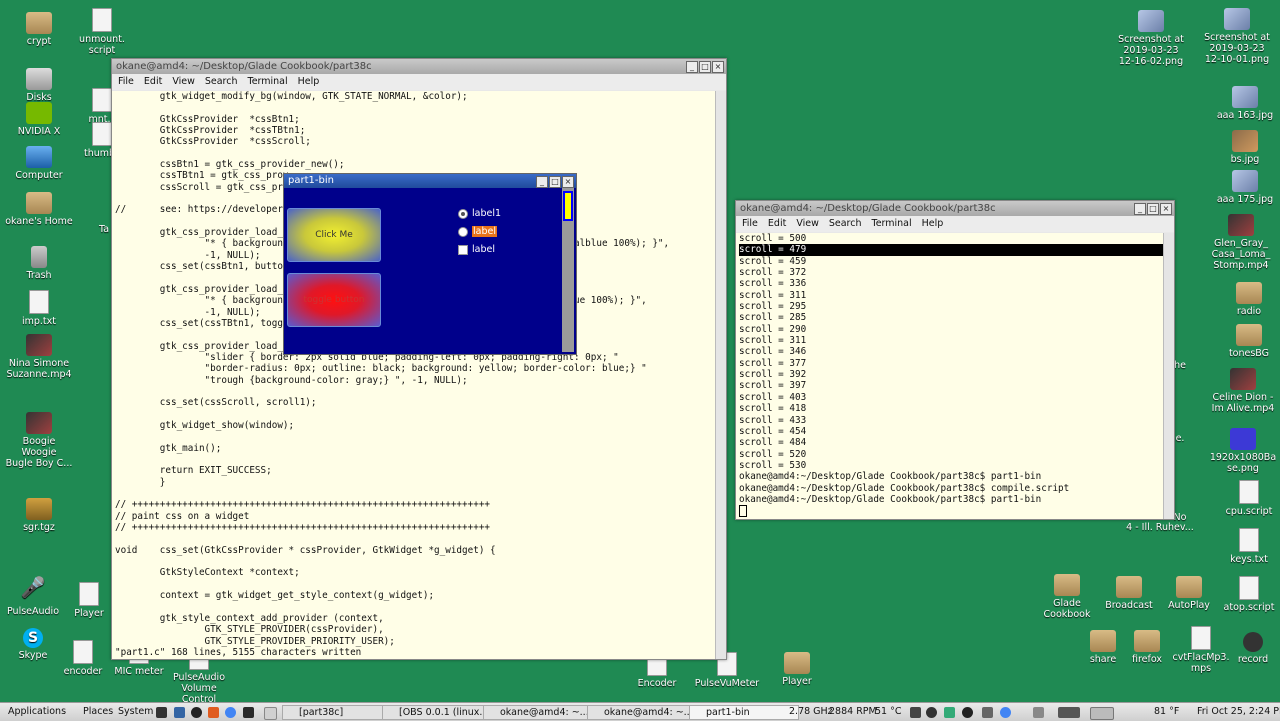 This screenshot has height=721, width=1280. What do you see at coordinates (967, 712) in the screenshot?
I see `tray-record-icon` at bounding box center [967, 712].